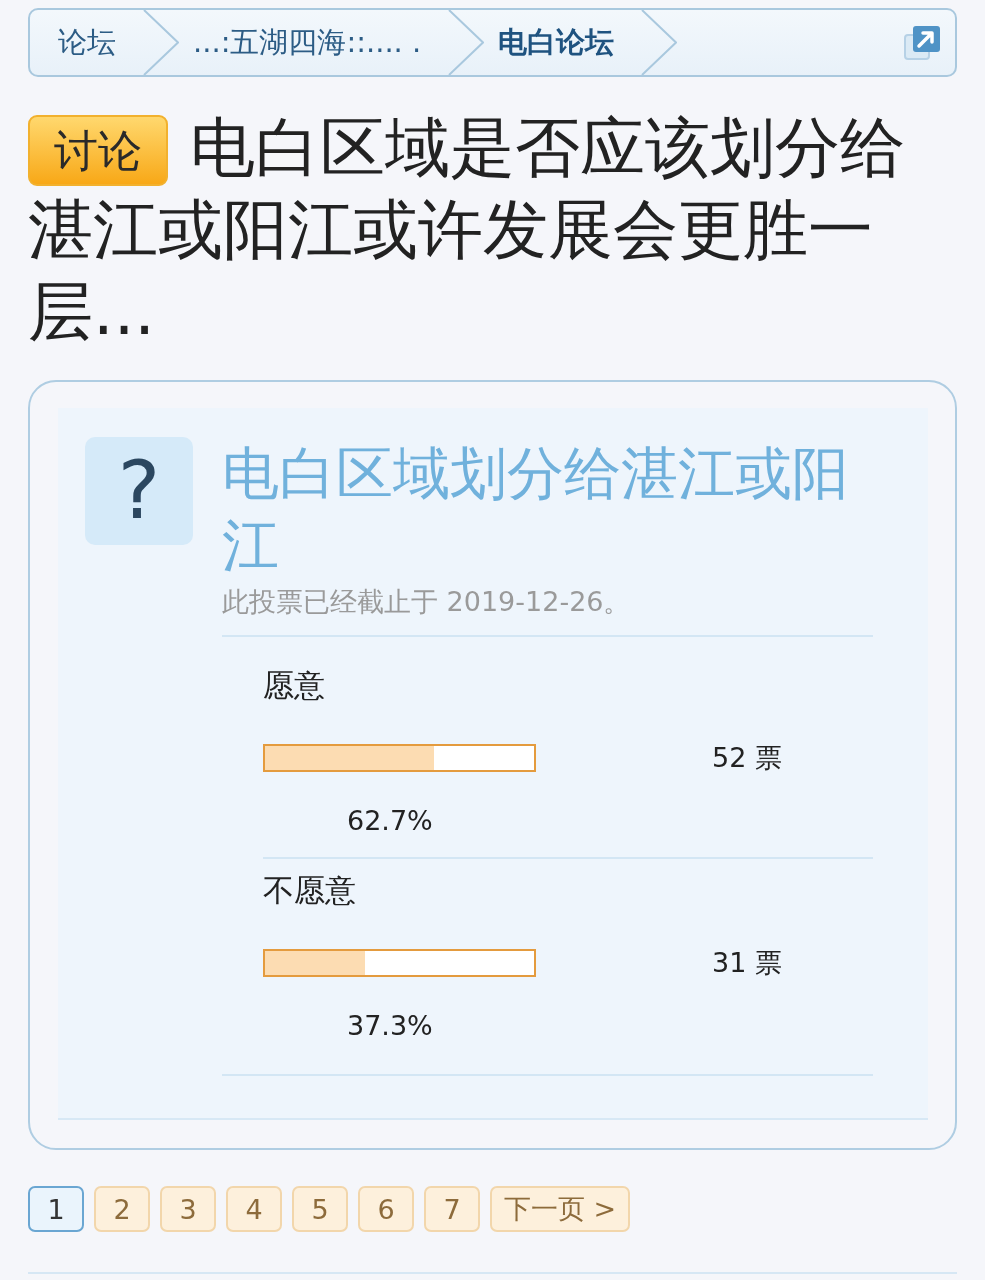 The width and height of the screenshot is (985, 1280). Describe the element at coordinates (922, 42) in the screenshot. I see `external-link-icon` at that location.